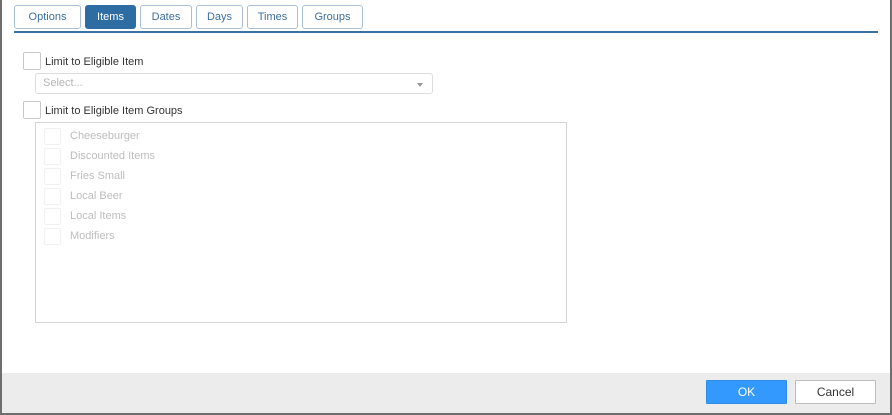 This screenshot has height=415, width=892. Describe the element at coordinates (194, 156) in the screenshot. I see `list-item: Discounted Items` at that location.